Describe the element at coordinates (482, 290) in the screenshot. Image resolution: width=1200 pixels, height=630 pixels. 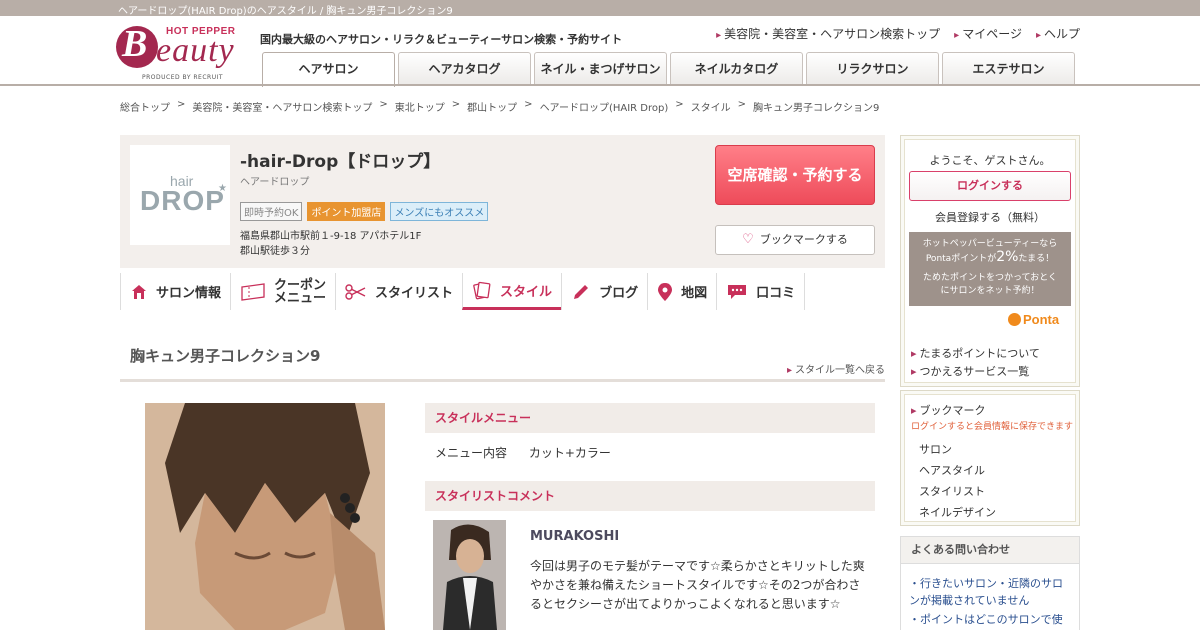
I see `style-card-icon` at that location.